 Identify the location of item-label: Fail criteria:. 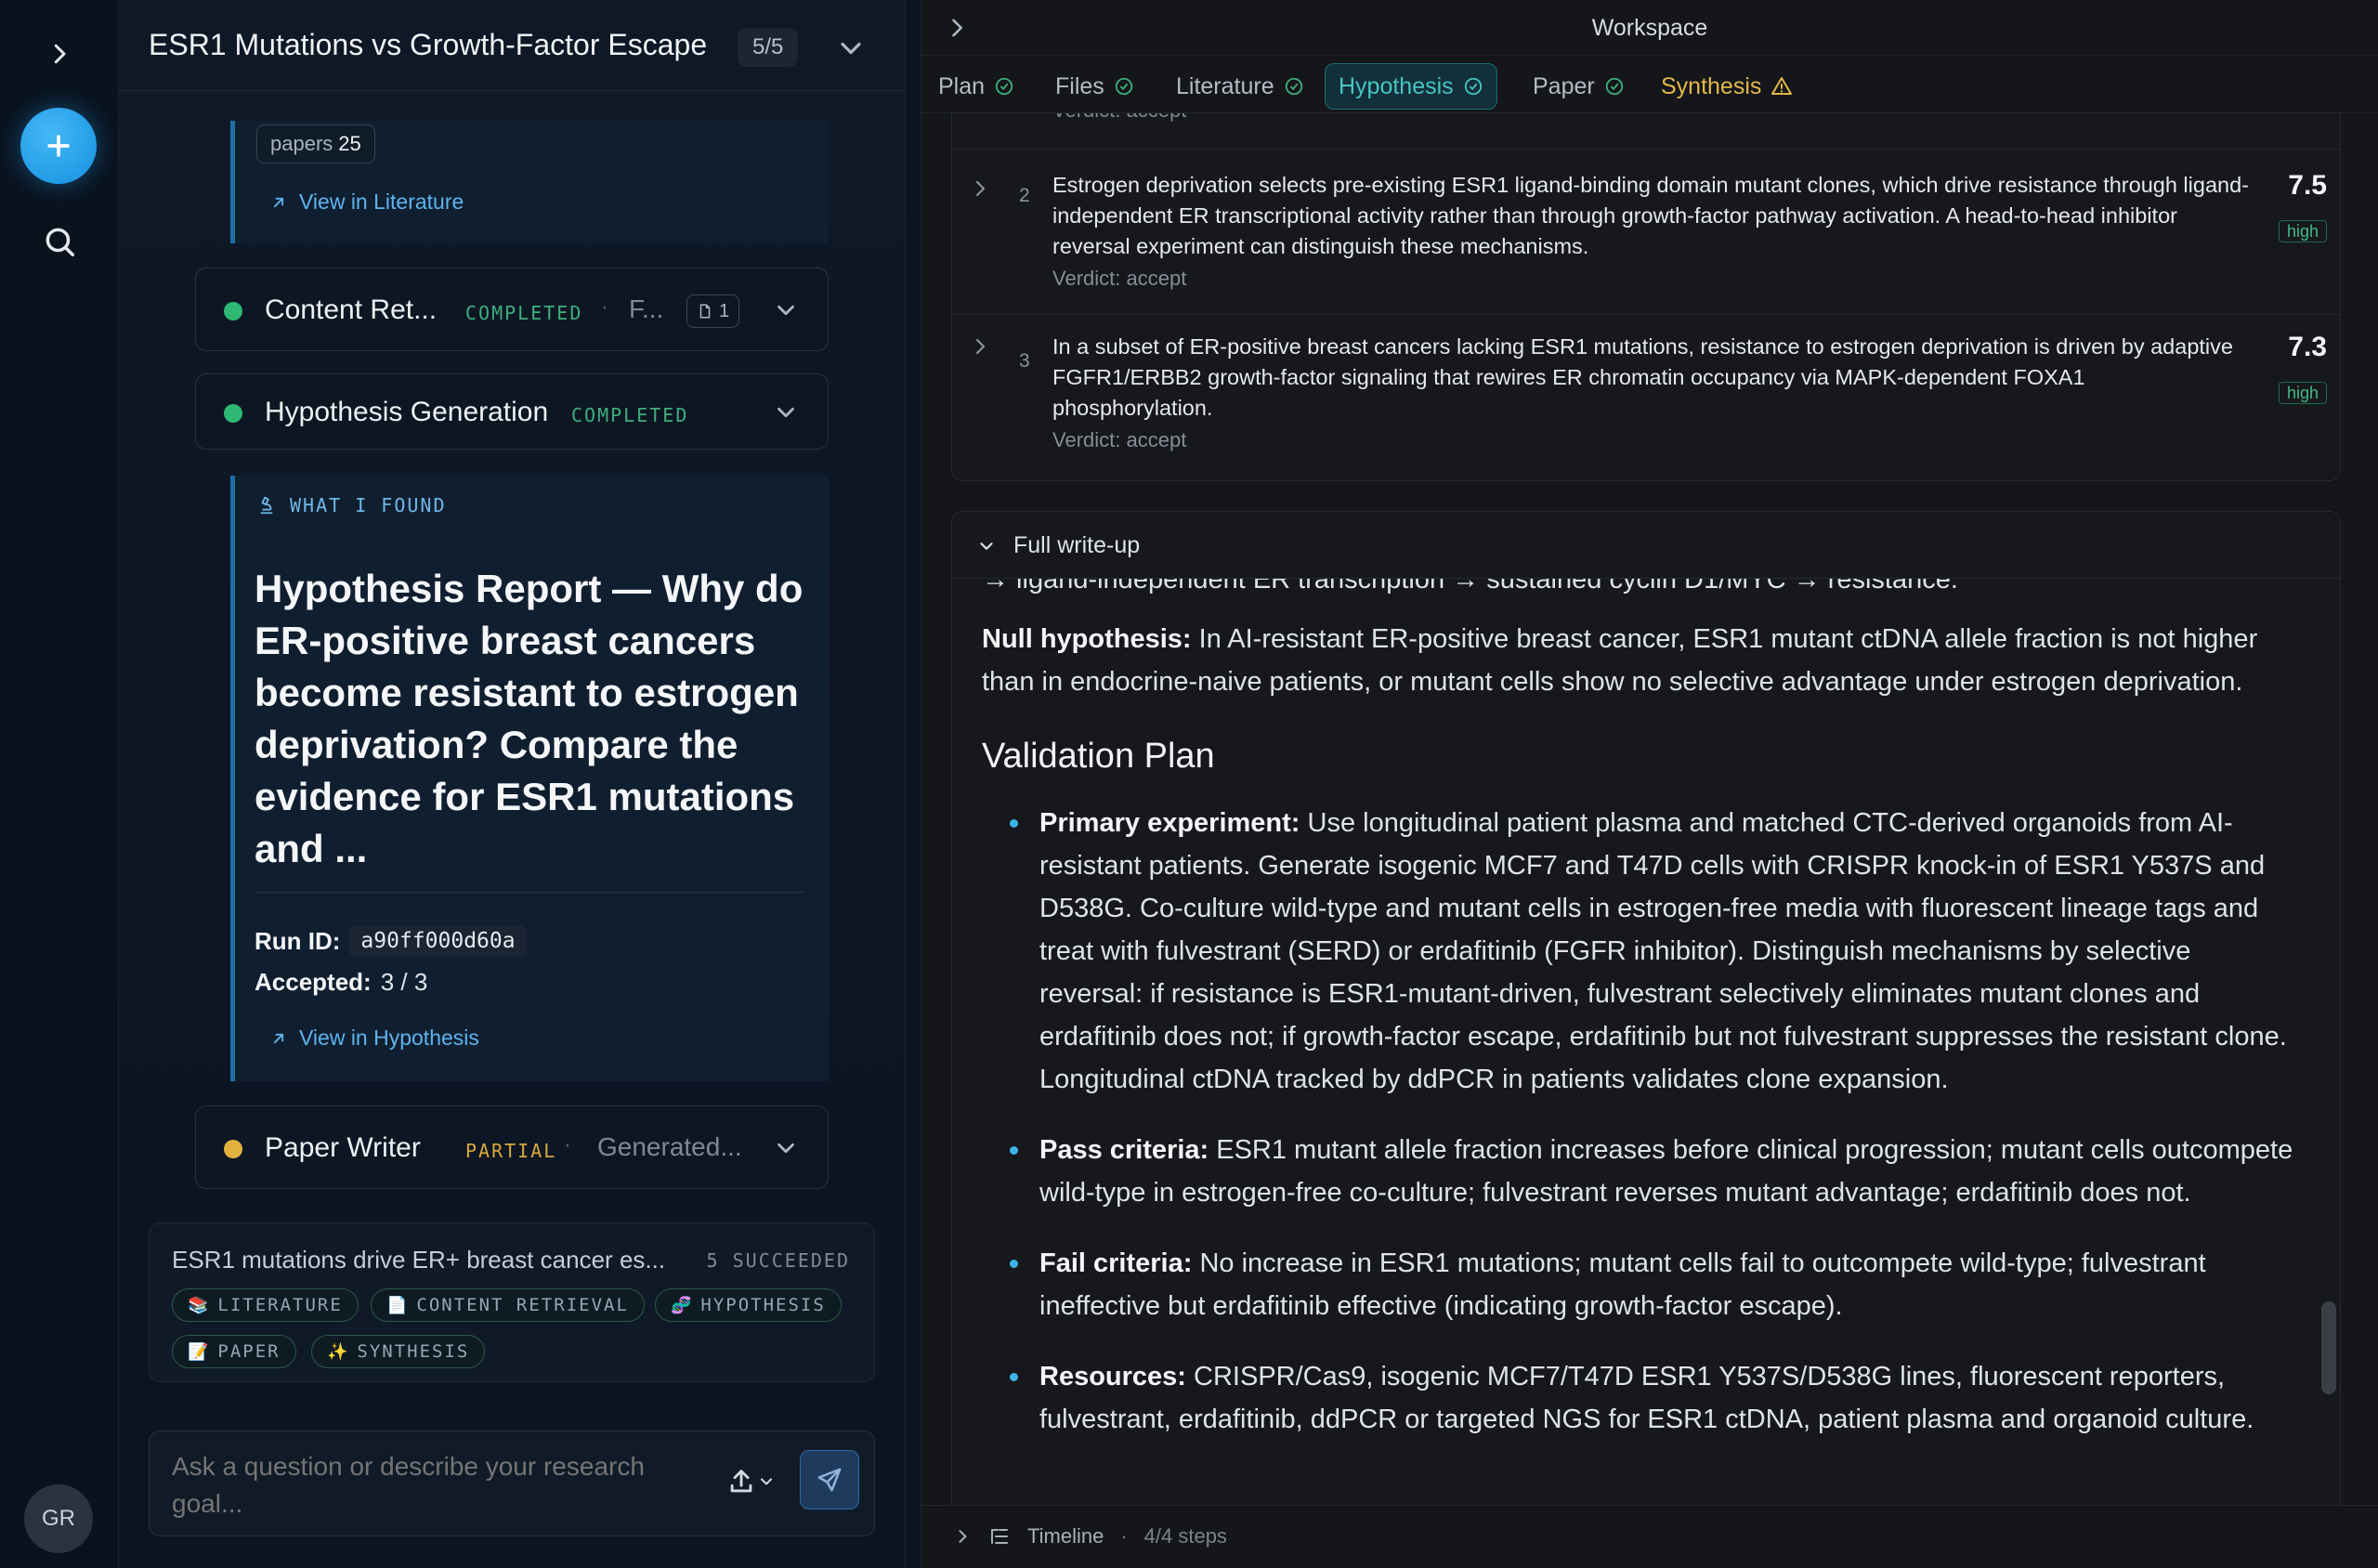
(1116, 1263).